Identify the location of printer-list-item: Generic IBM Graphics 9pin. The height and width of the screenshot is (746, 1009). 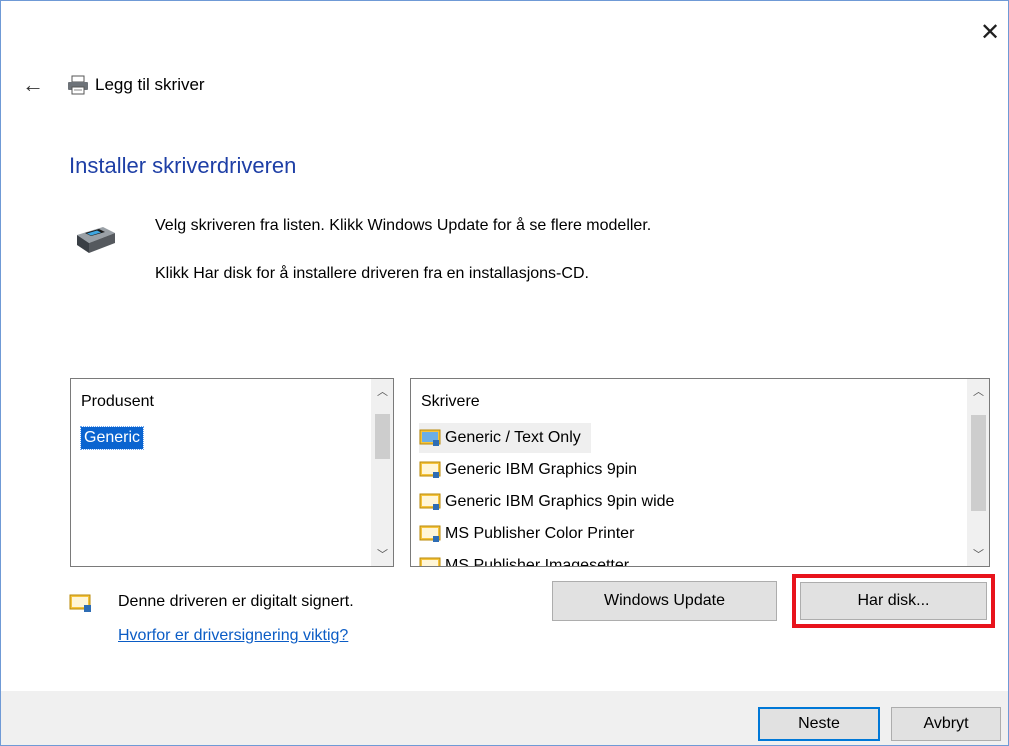
(533, 470).